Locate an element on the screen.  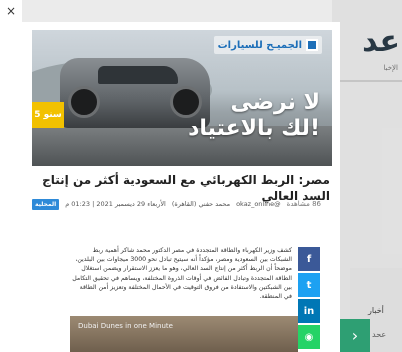
facebook-share-button: f is located at coordinates (309, 259).